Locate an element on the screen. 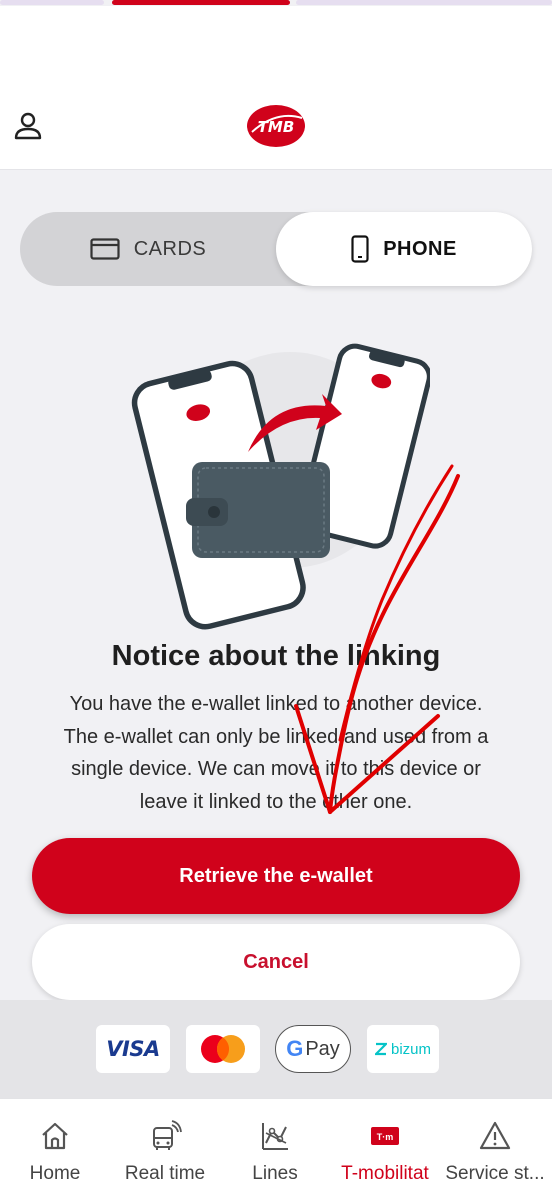 The image size is (552, 1200). gpay-label: Pay is located at coordinates (322, 1048).